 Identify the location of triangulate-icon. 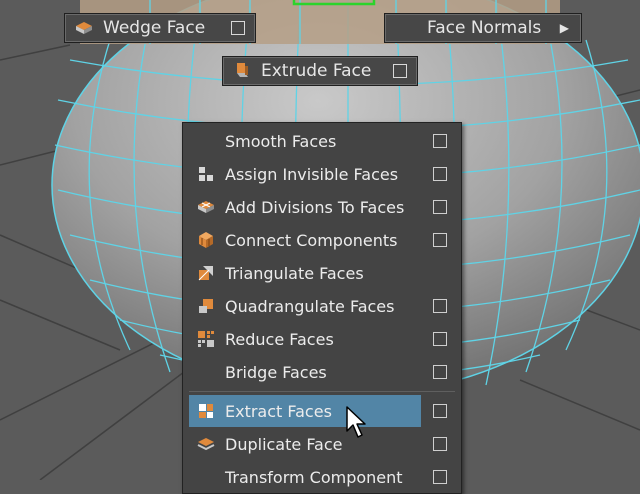
(206, 273).